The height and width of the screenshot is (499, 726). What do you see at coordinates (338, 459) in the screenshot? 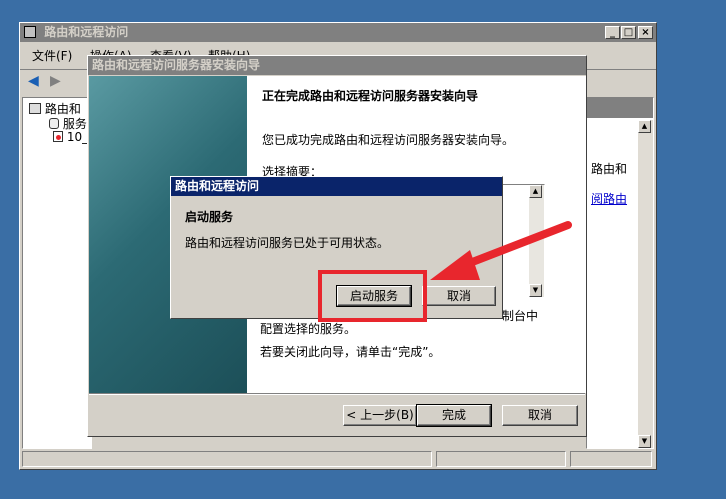
I see `status-bar` at bounding box center [338, 459].